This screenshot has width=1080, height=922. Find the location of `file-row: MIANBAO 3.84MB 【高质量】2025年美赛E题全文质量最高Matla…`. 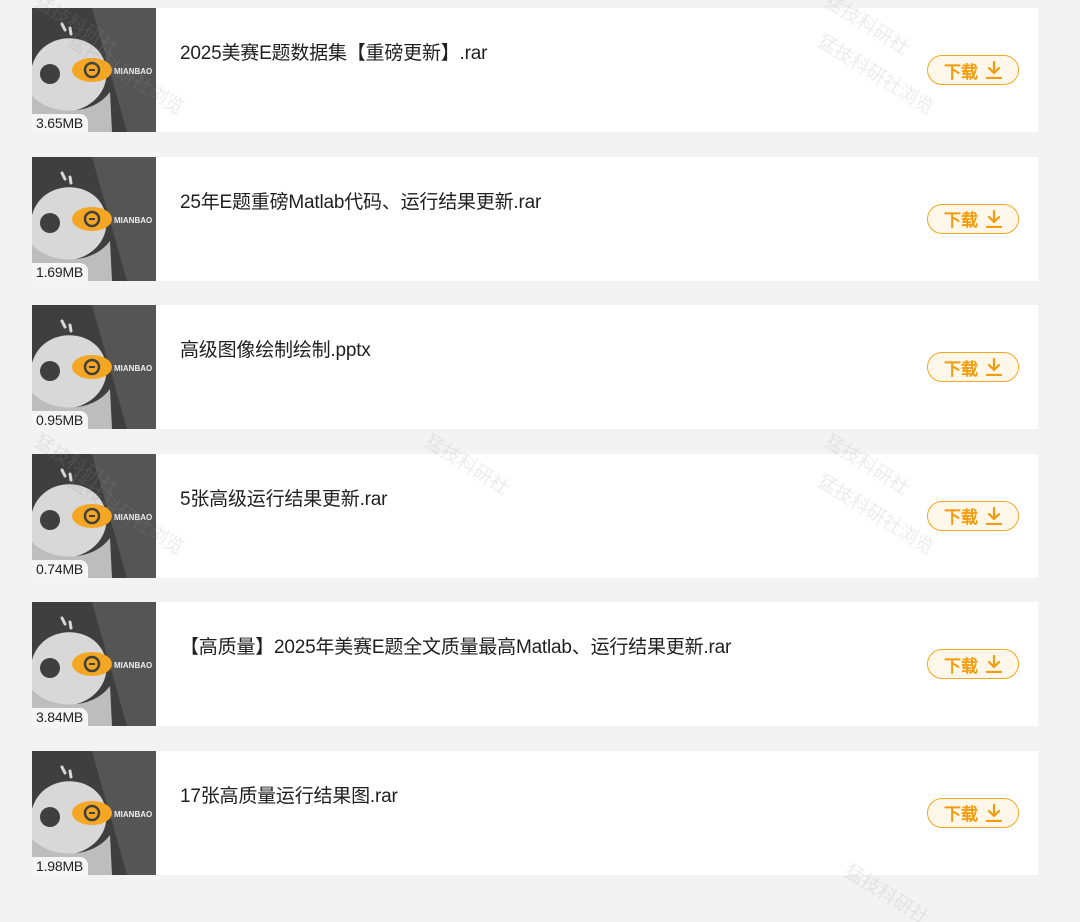

file-row: MIANBAO 3.84MB 【高质量】2025年美赛E题全文质量最高Matla… is located at coordinates (535, 664).